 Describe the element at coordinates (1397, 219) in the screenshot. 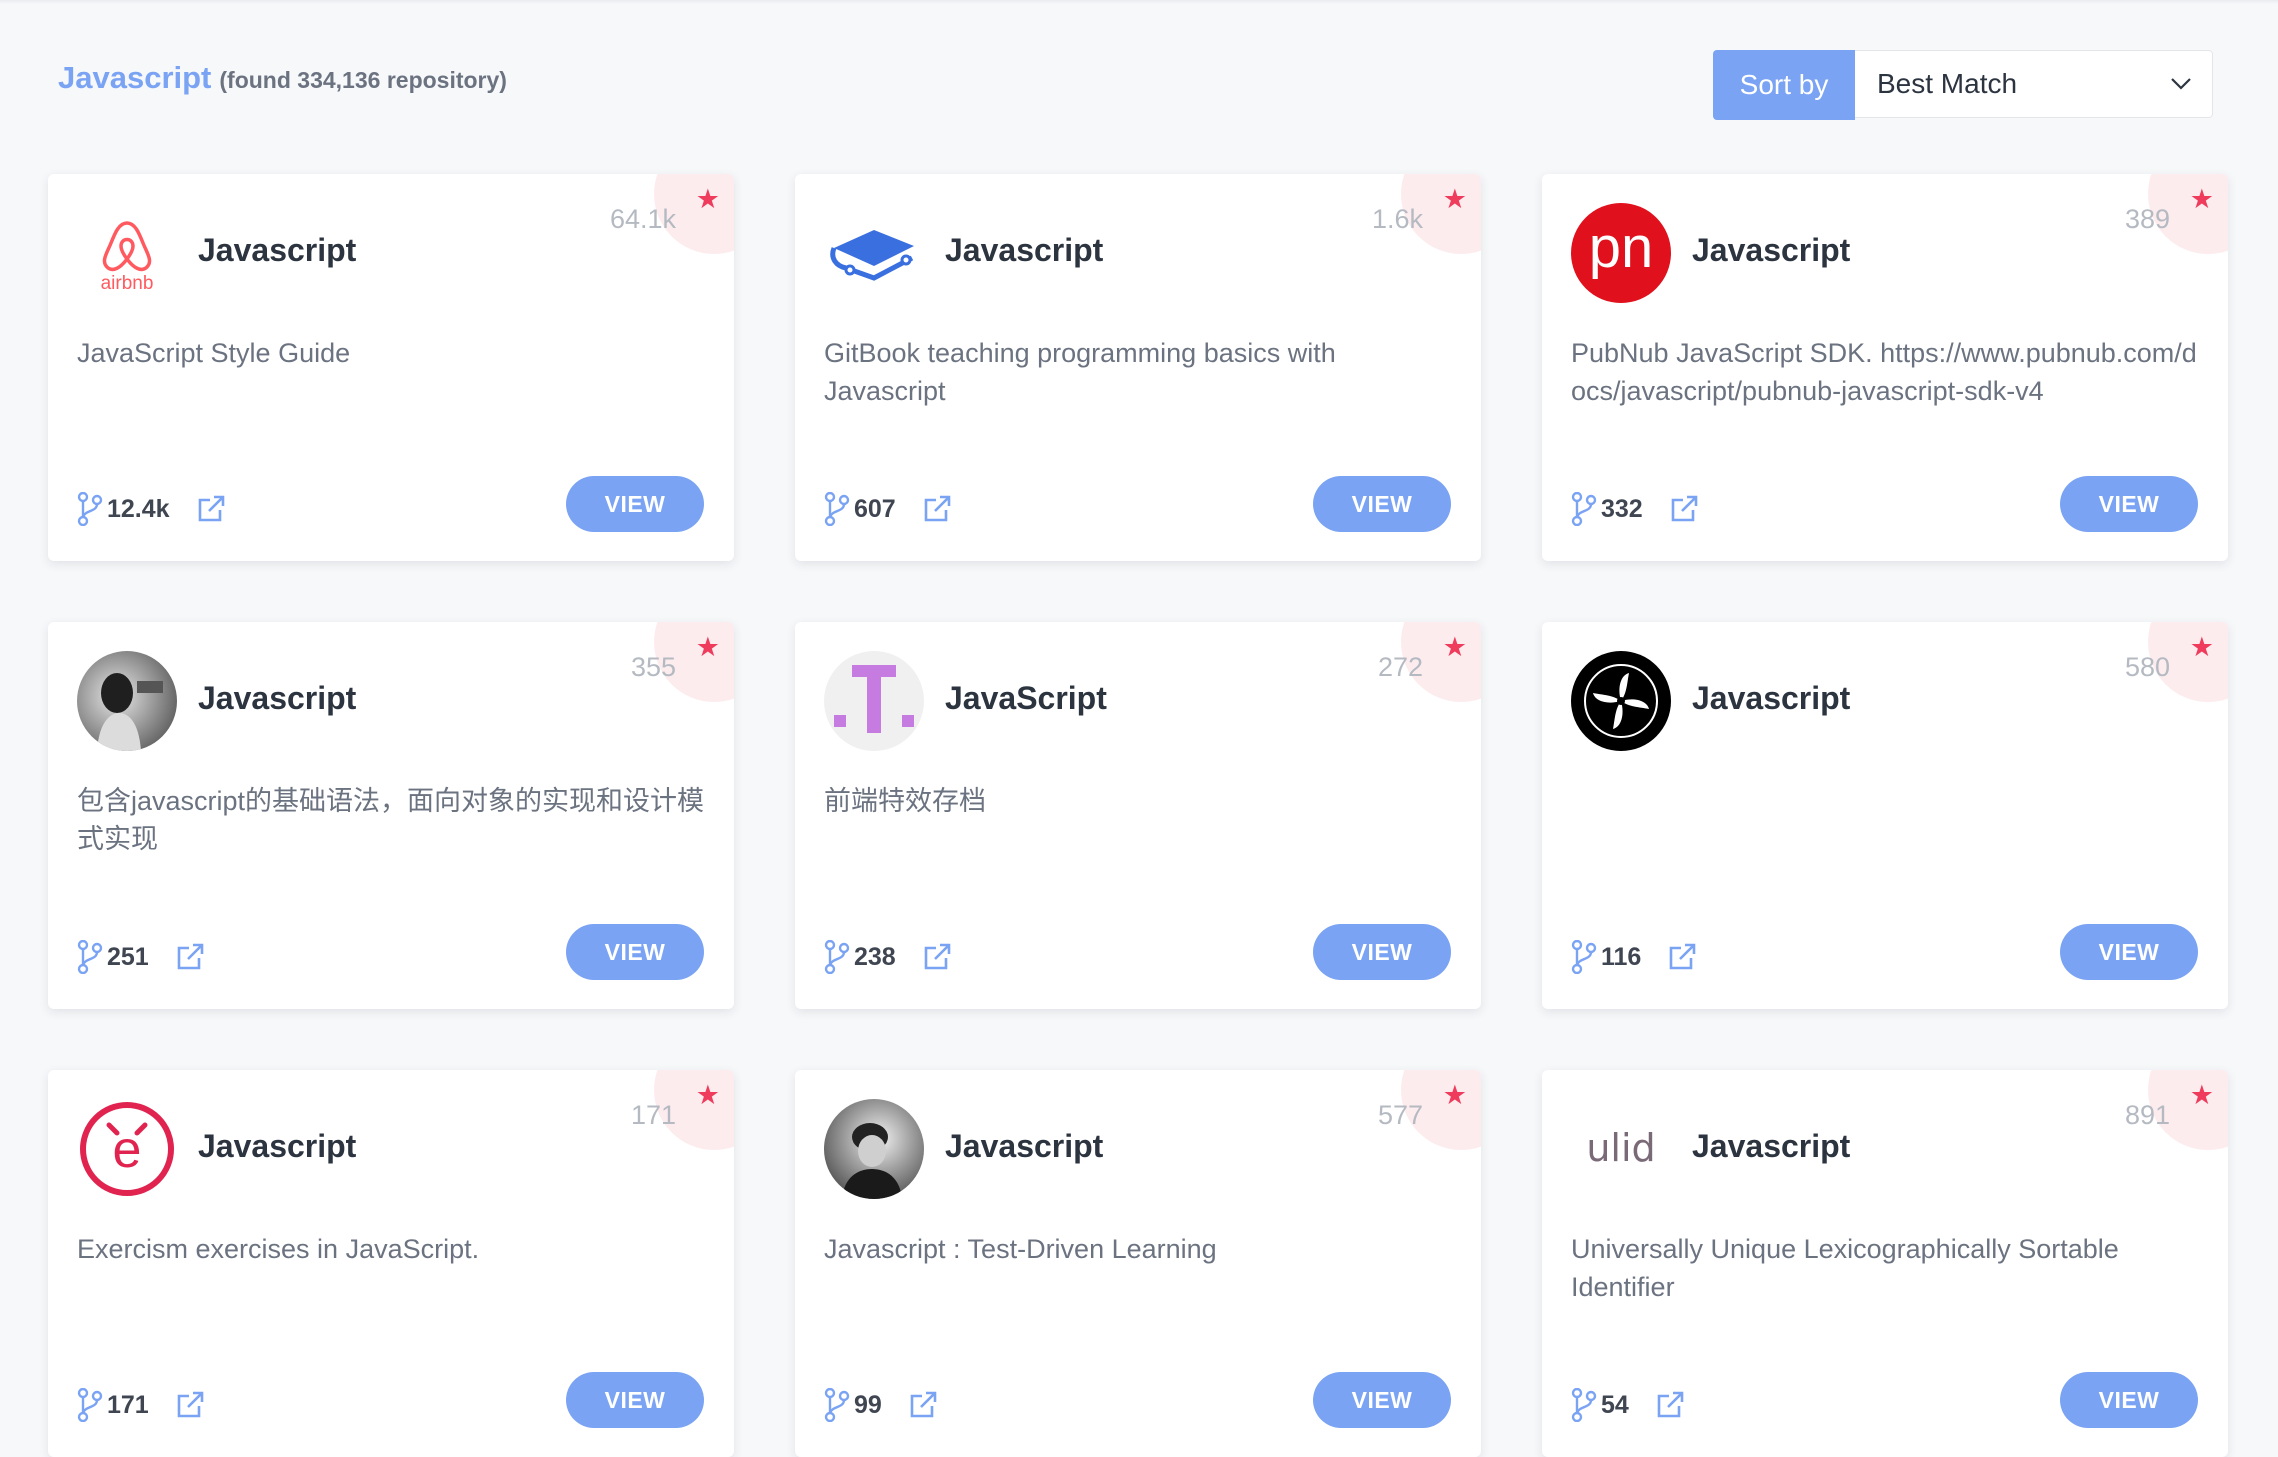

I see `star-count: 1.6k` at that location.